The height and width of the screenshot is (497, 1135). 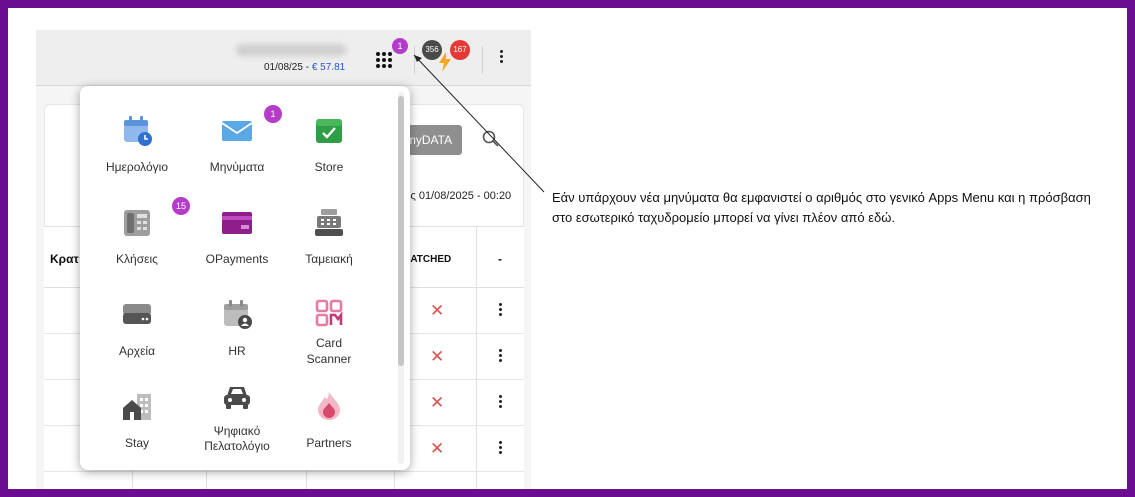 What do you see at coordinates (237, 422) in the screenshot?
I see `app-digital-client-book: Ψηφιακό Πελατολόγιο` at bounding box center [237, 422].